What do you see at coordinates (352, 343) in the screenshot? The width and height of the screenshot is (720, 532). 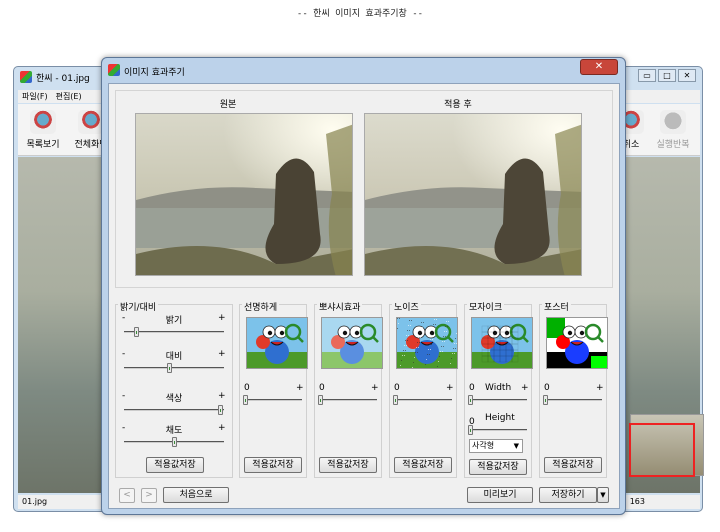 I see `soft-focus-thumbnail` at bounding box center [352, 343].